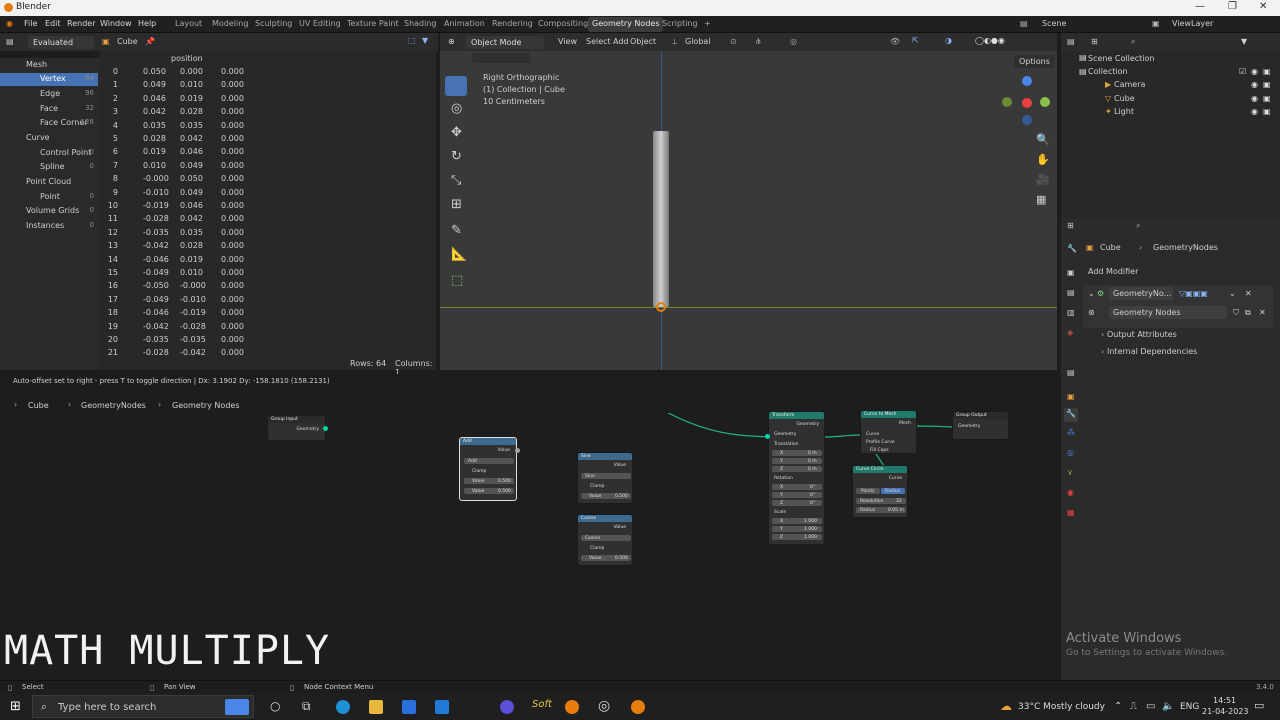 The height and width of the screenshot is (720, 1280). What do you see at coordinates (1061, 707) in the screenshot?
I see `weather-text: 33°C Mostly cloudy` at bounding box center [1061, 707].